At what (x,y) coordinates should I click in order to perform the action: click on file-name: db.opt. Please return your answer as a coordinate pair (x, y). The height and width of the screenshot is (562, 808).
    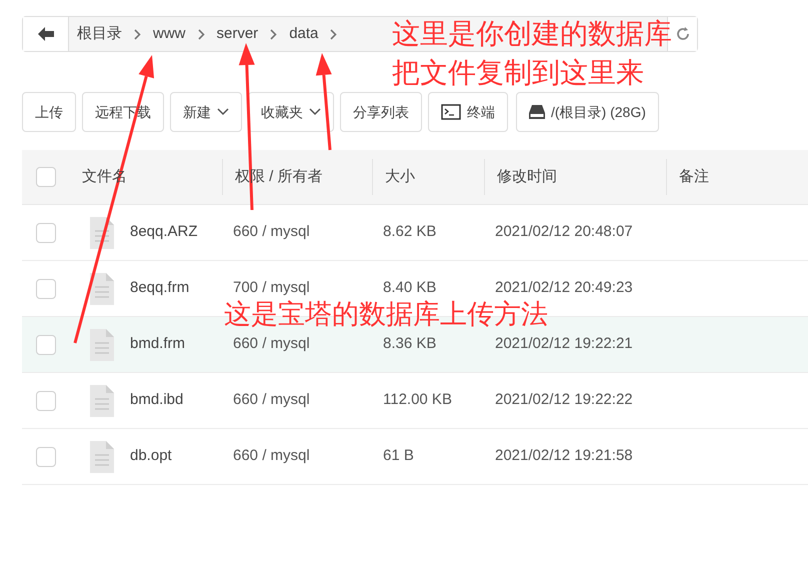
    Looking at the image, I should click on (151, 456).